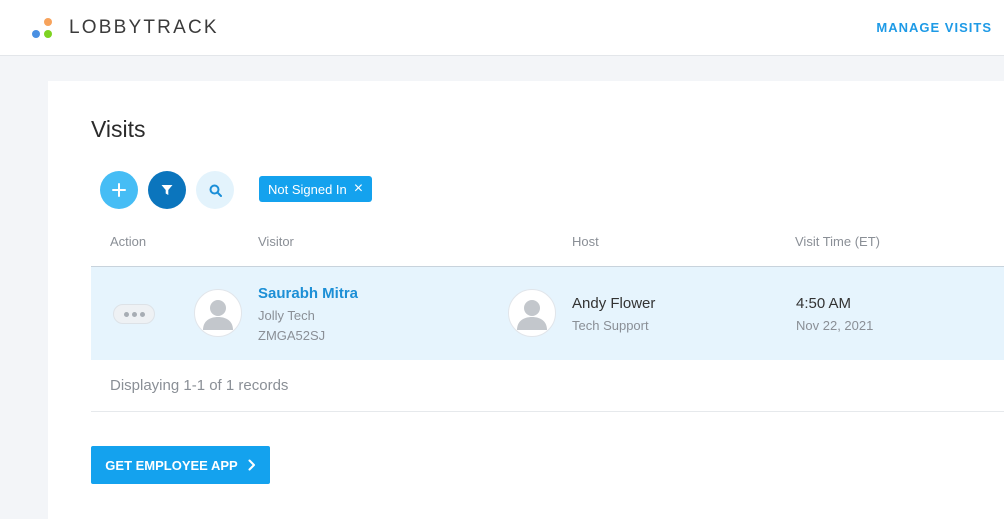  What do you see at coordinates (276, 241) in the screenshot?
I see `column-header-visitor: Visitor` at bounding box center [276, 241].